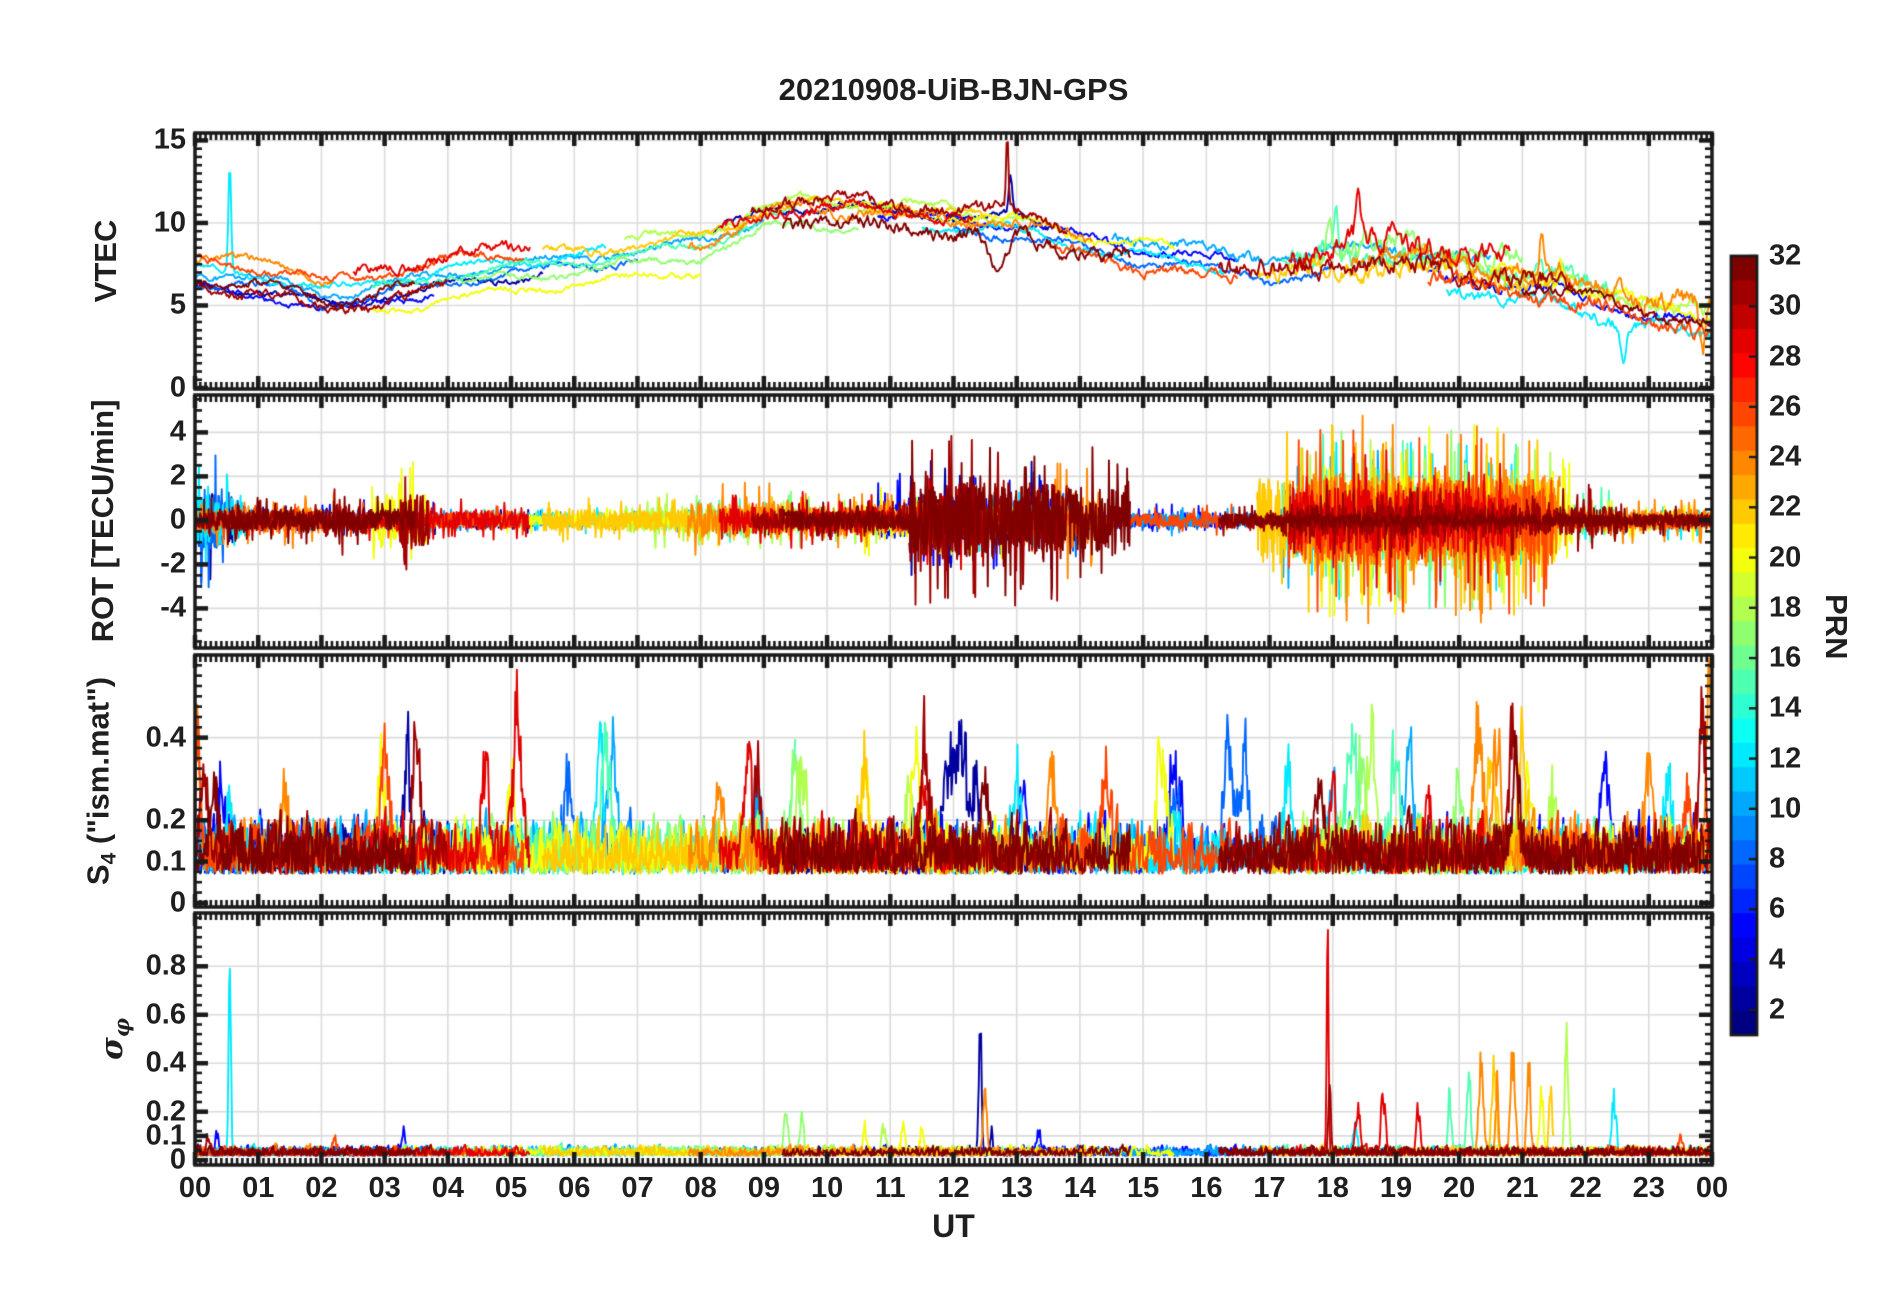 Image resolution: width=1902 pixels, height=1292 pixels. I want to click on x-tick-label: 23, so click(1648, 1188).